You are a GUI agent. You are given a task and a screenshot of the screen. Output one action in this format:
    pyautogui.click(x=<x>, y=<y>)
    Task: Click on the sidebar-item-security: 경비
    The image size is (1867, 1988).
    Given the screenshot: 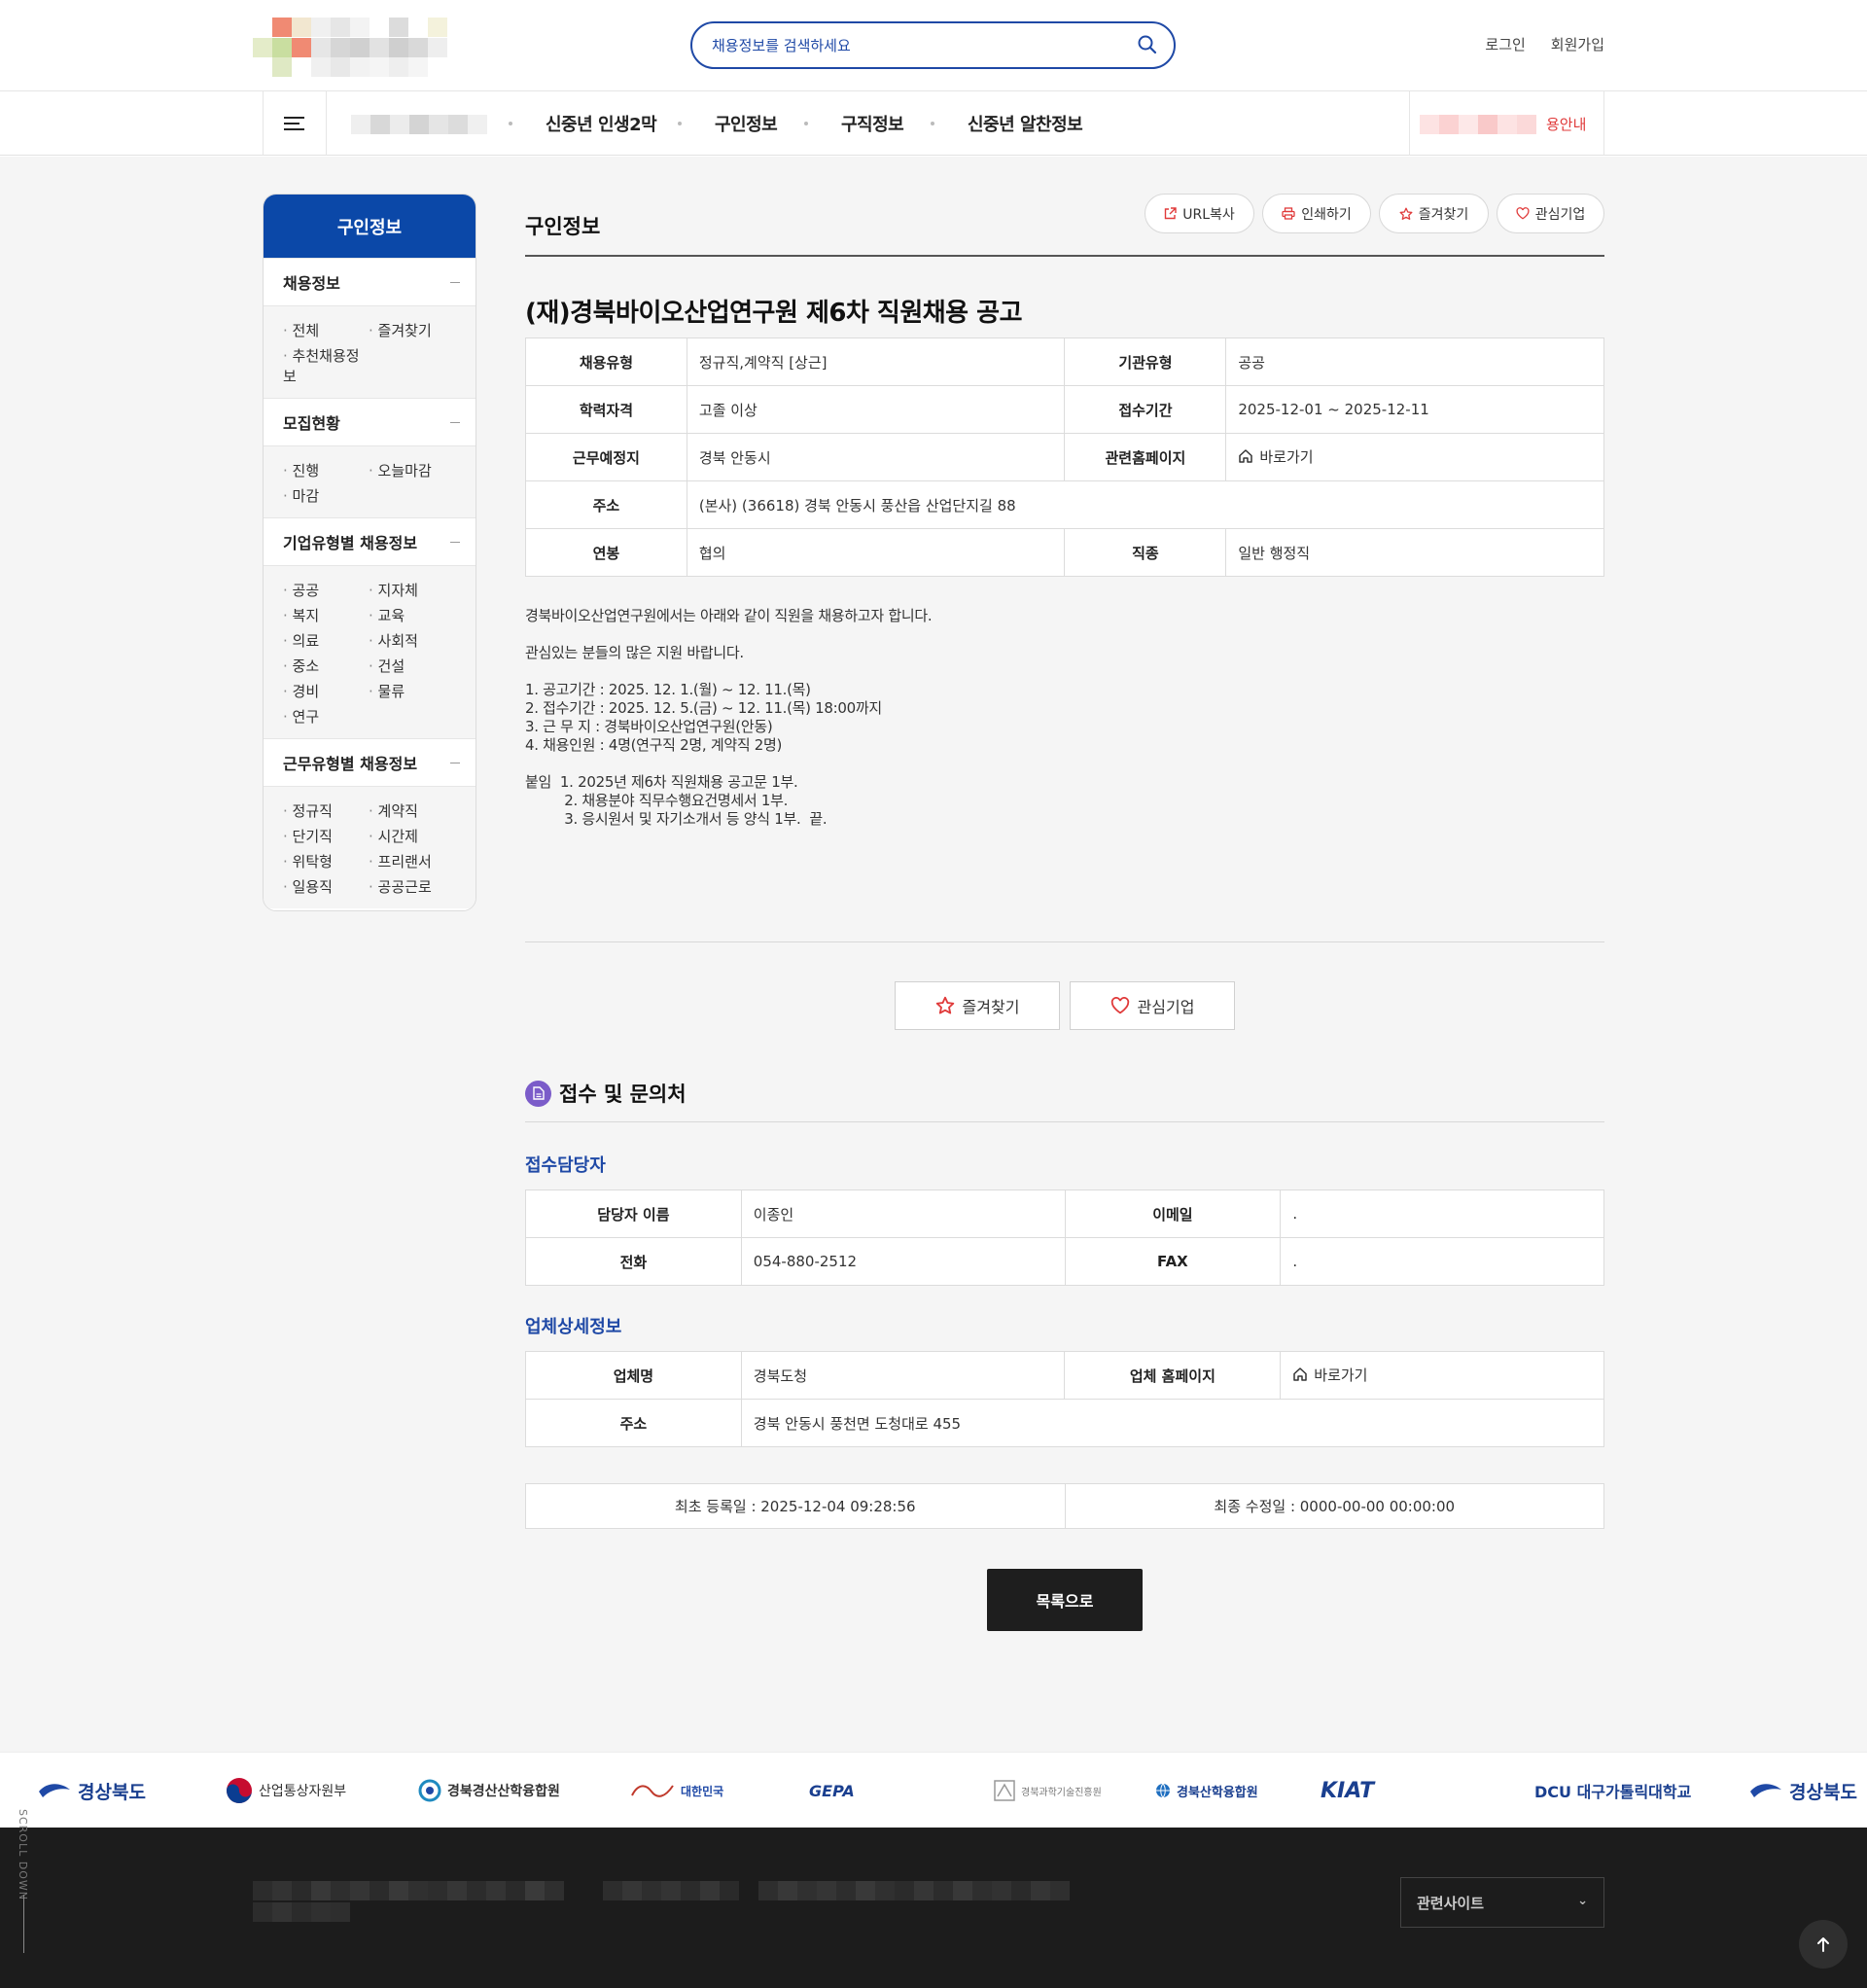 What is the action you would take?
    pyautogui.click(x=326, y=691)
    